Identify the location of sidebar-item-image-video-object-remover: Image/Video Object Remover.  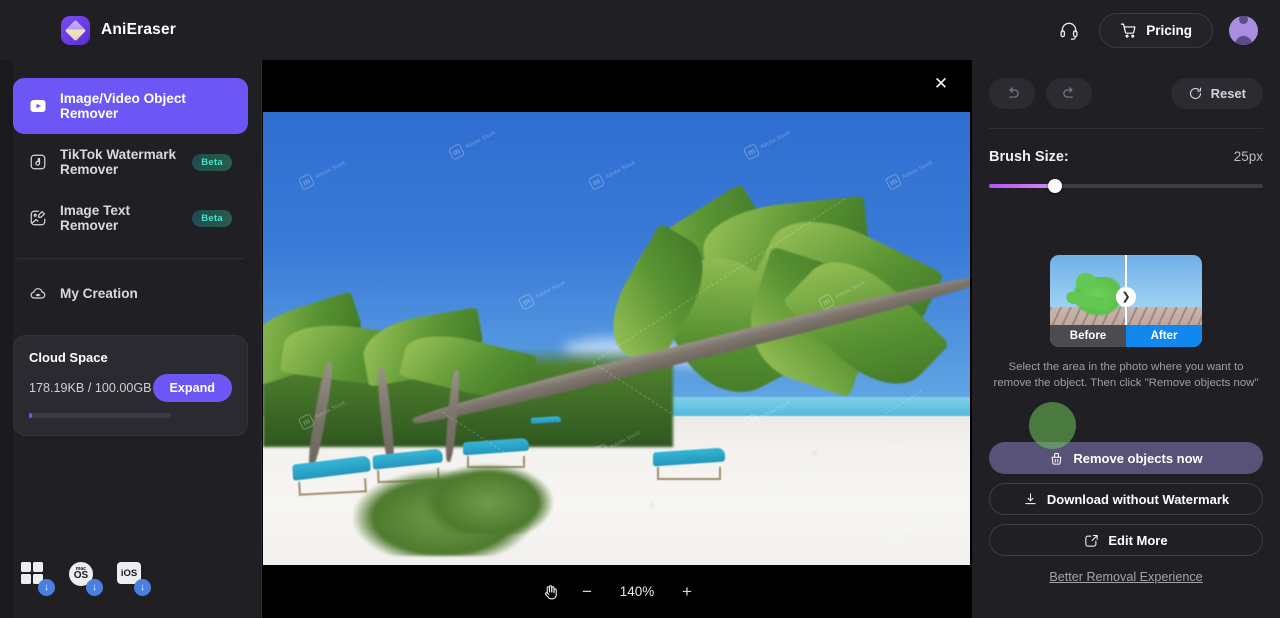
(130, 106).